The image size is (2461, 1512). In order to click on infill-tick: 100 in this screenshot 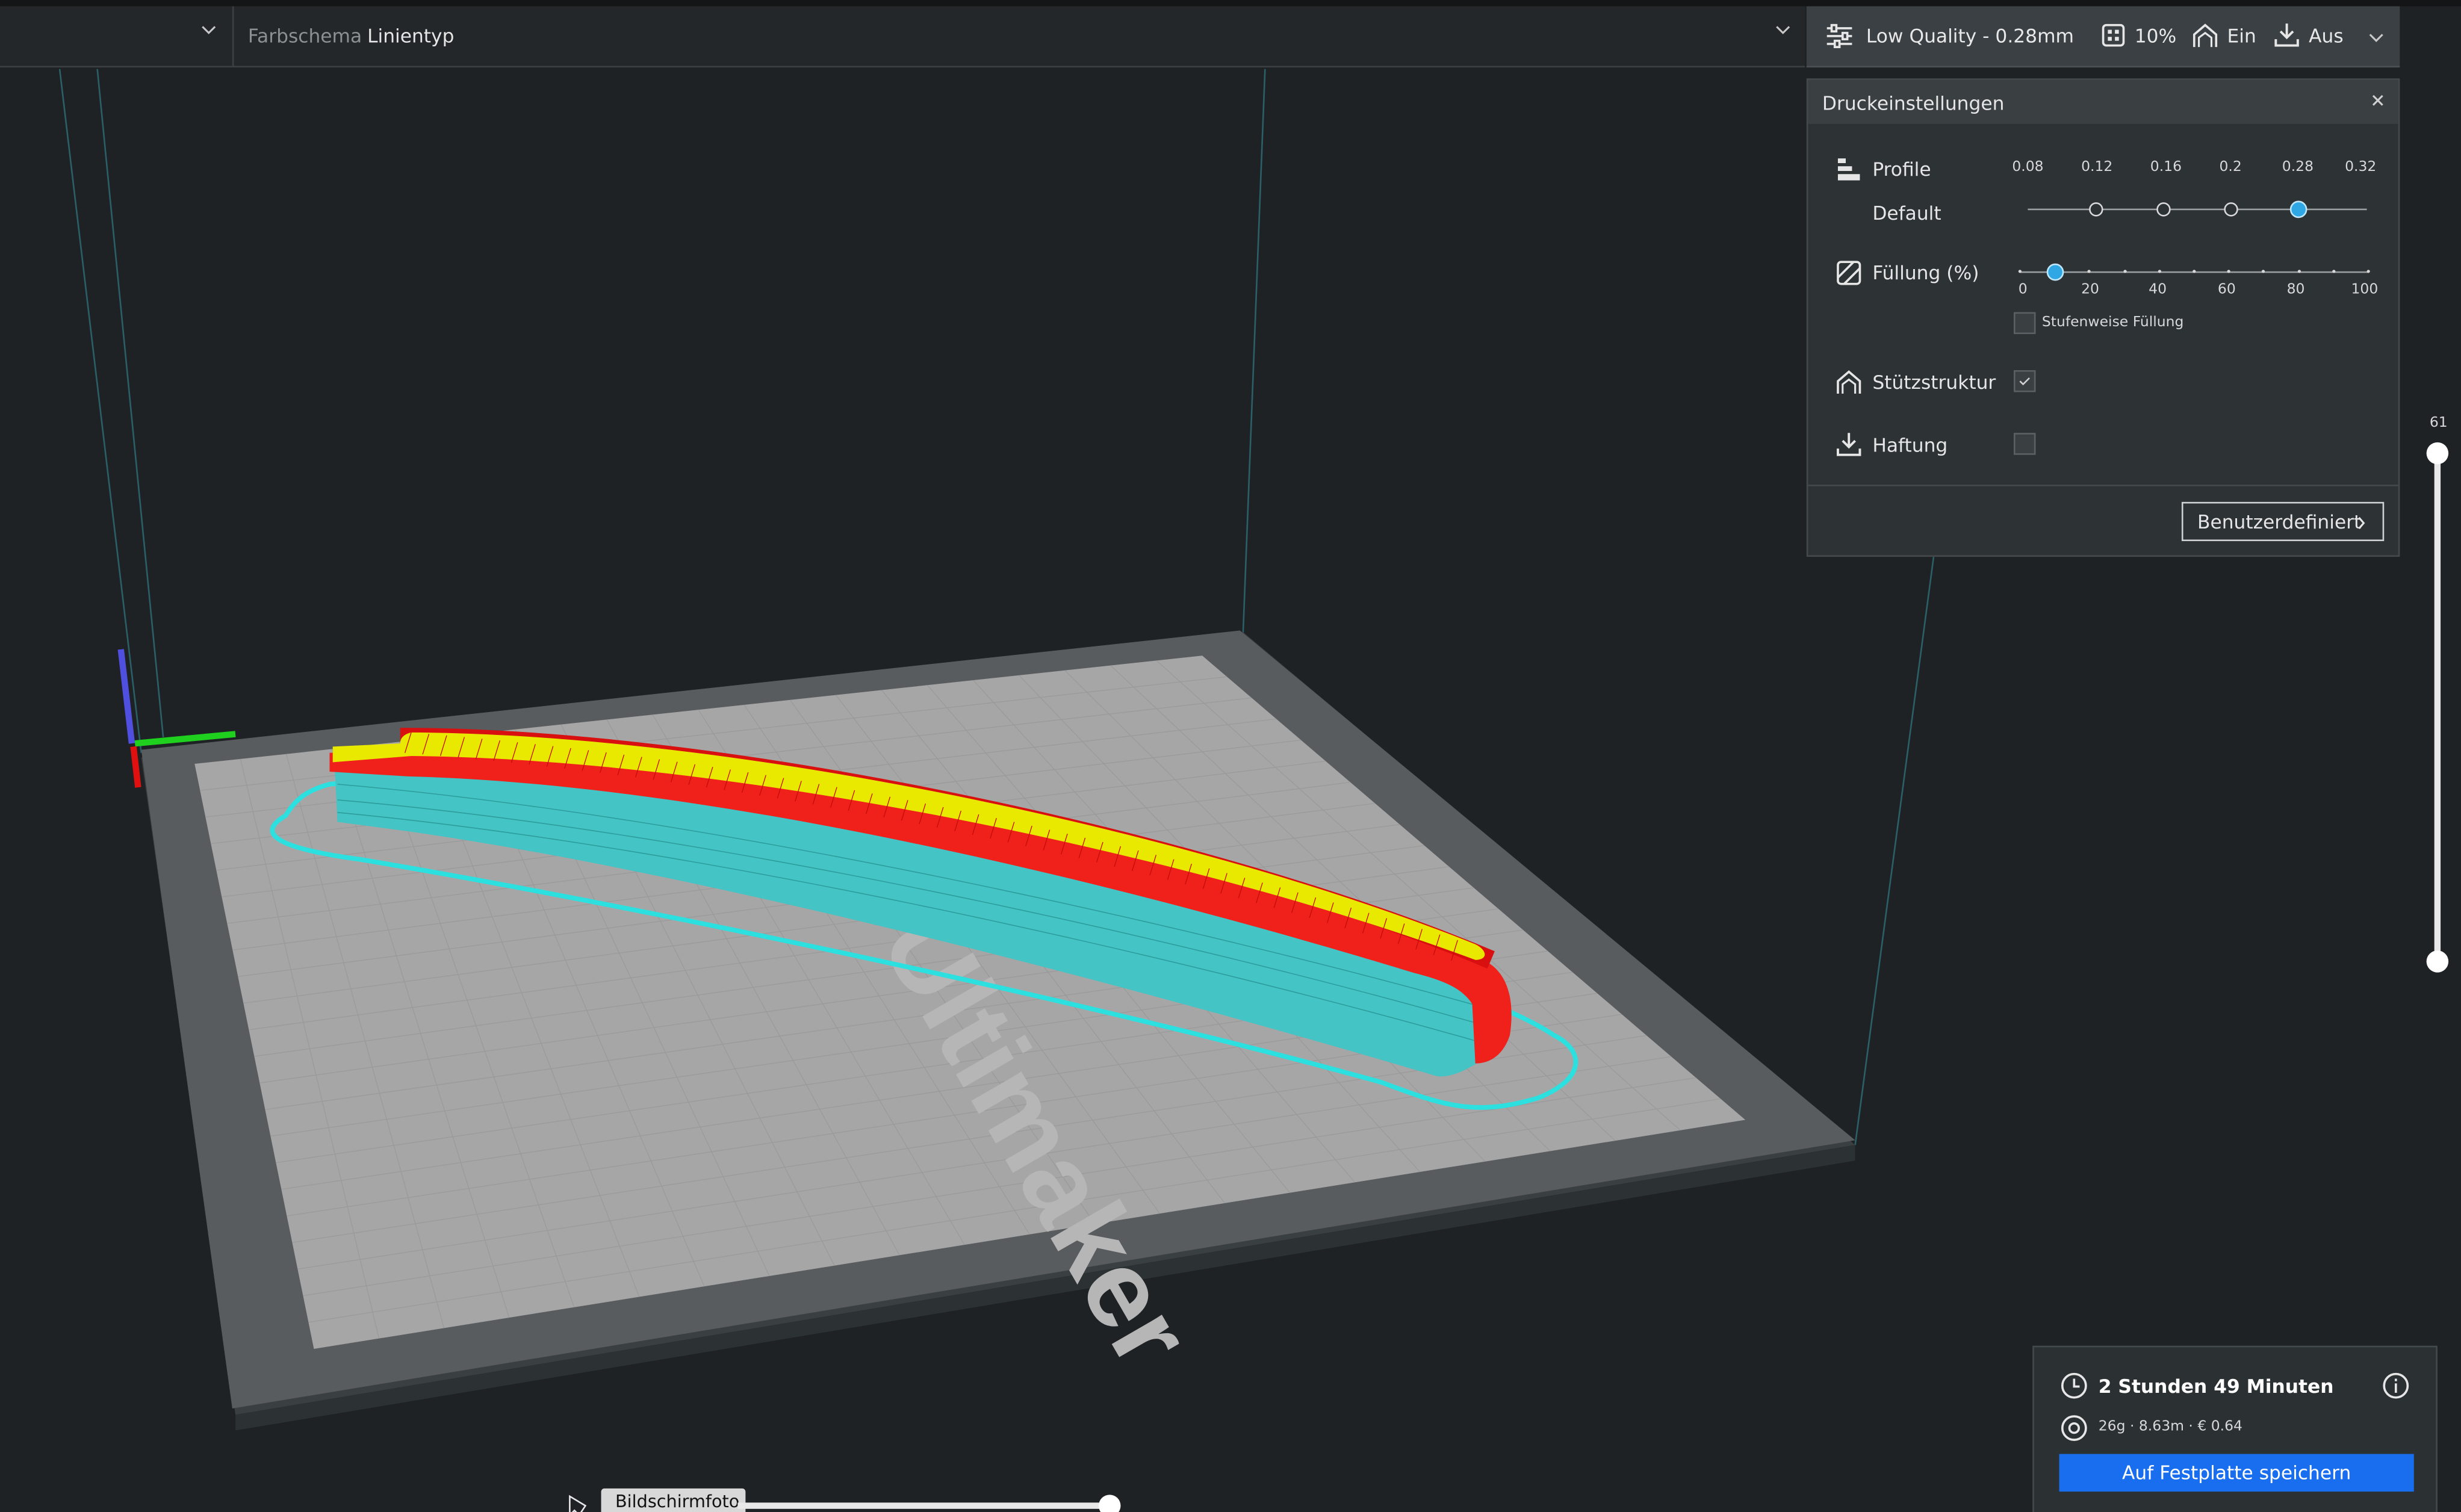, I will do `click(2365, 290)`.